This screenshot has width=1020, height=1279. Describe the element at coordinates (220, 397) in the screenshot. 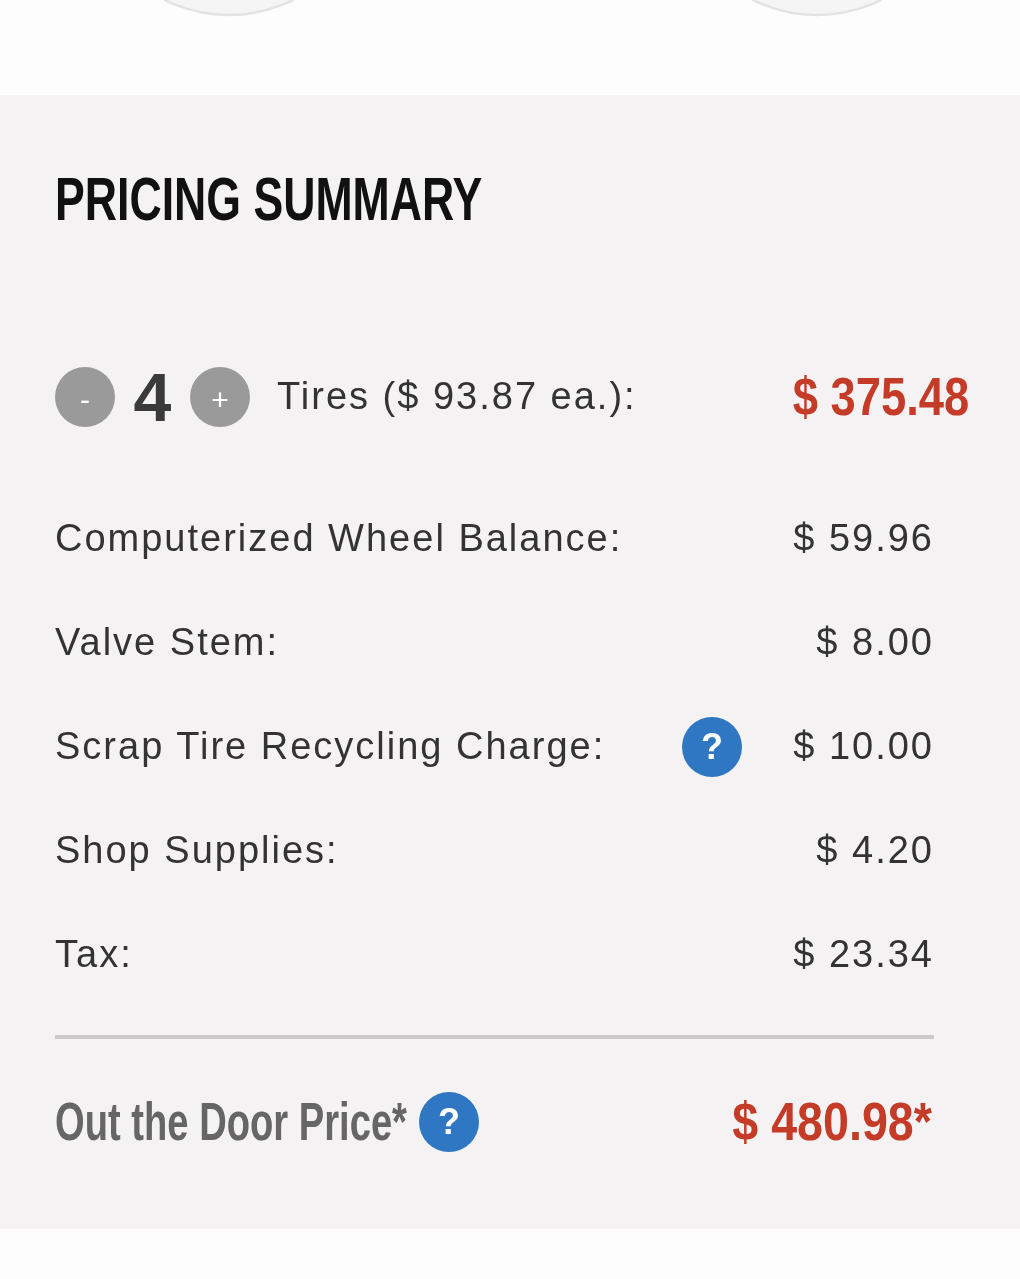

I see `increment-button: +` at that location.